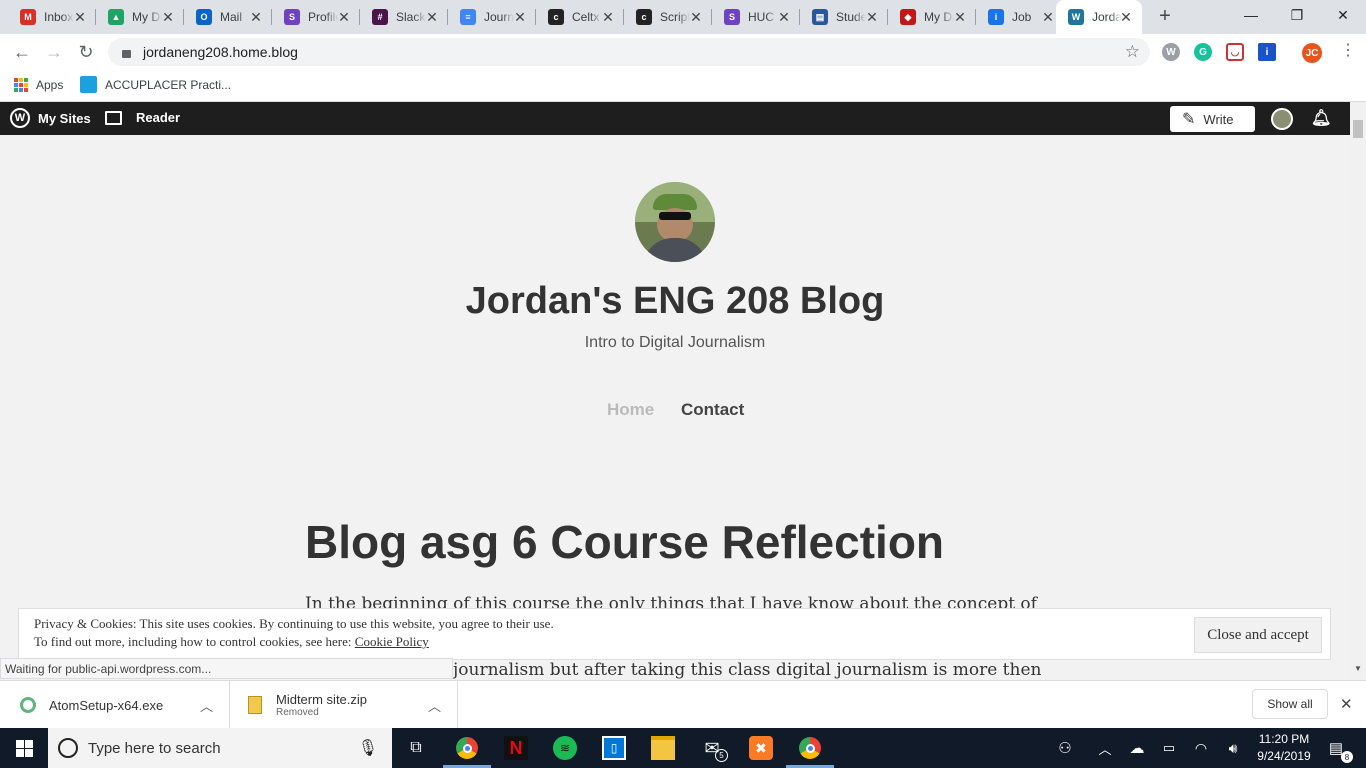  Describe the element at coordinates (761, 17) in the screenshot. I see `tab-title: HUC` at that location.